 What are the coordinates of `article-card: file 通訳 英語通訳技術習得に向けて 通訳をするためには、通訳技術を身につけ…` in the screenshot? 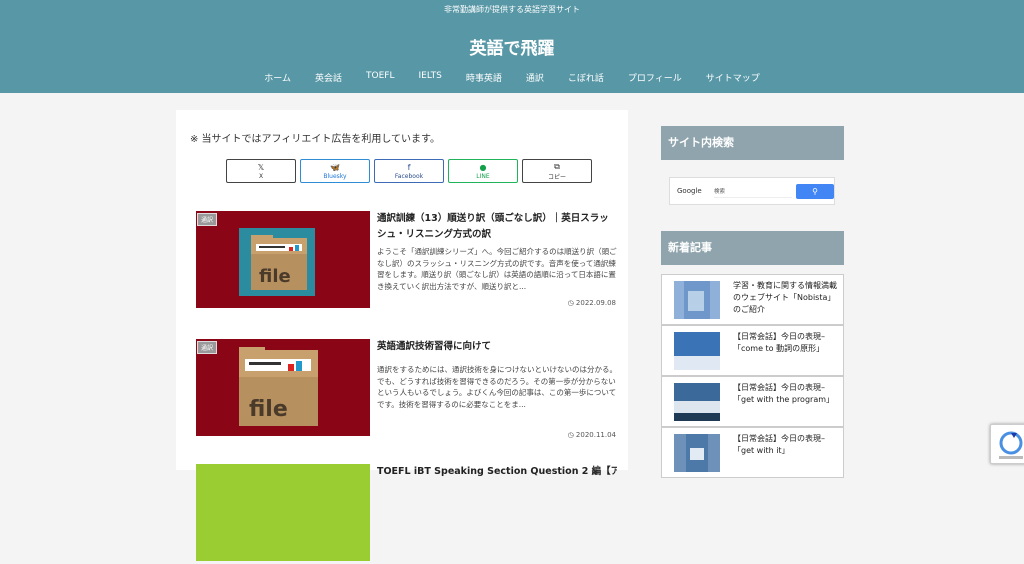 It's located at (406, 389).